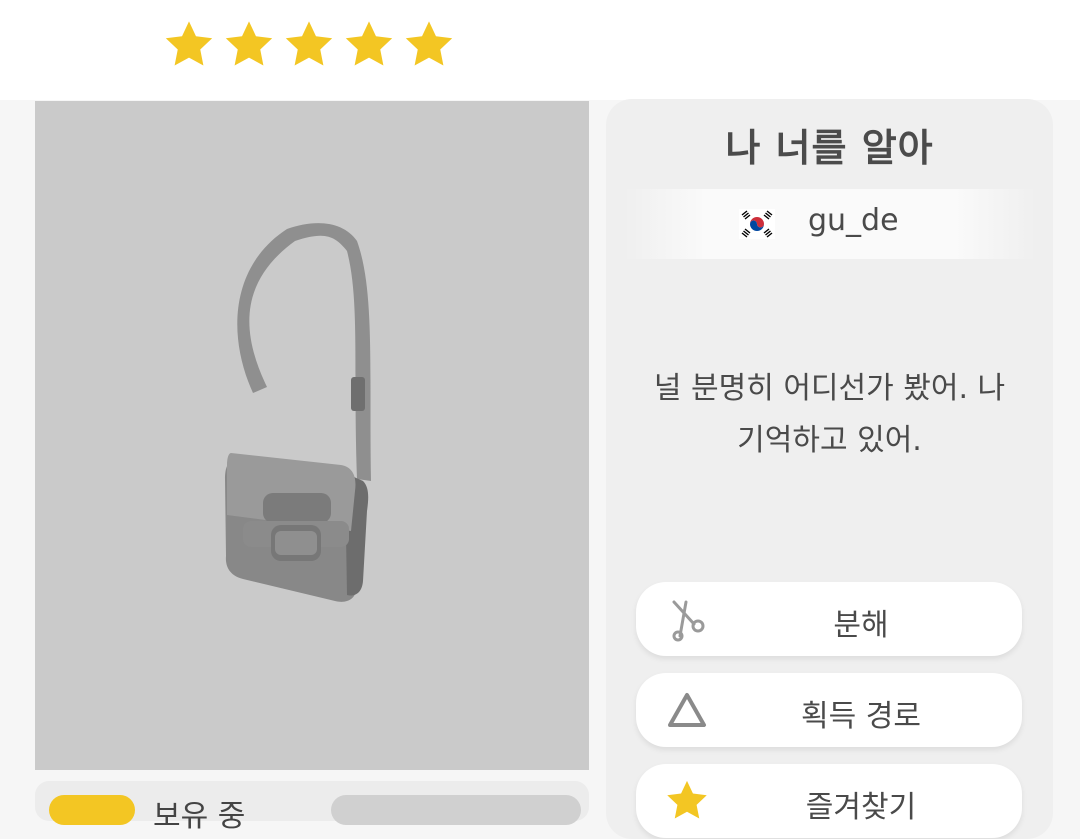 The height and width of the screenshot is (839, 1080). What do you see at coordinates (861, 625) in the screenshot?
I see `dismantle-label: 분해` at bounding box center [861, 625].